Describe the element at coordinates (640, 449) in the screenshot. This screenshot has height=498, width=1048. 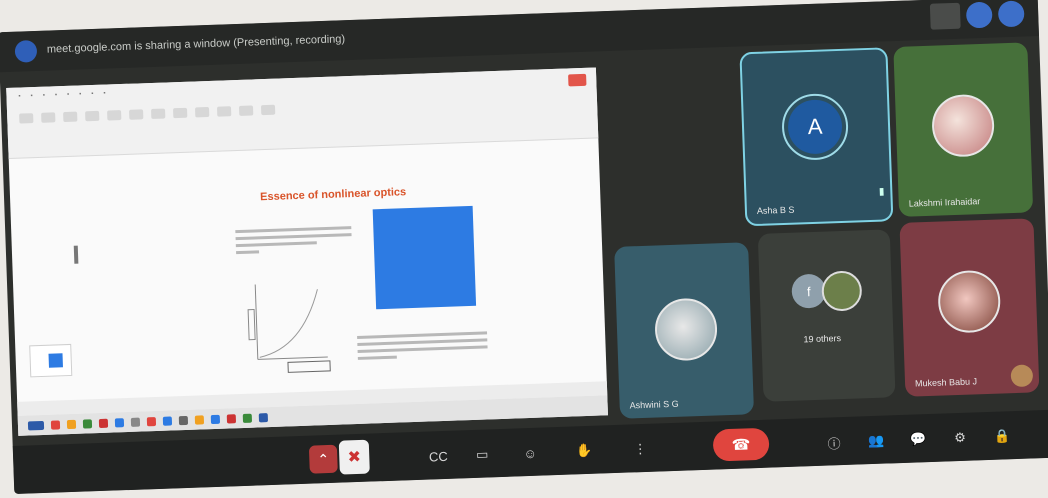
I see `more-options-button: ⋮` at that location.